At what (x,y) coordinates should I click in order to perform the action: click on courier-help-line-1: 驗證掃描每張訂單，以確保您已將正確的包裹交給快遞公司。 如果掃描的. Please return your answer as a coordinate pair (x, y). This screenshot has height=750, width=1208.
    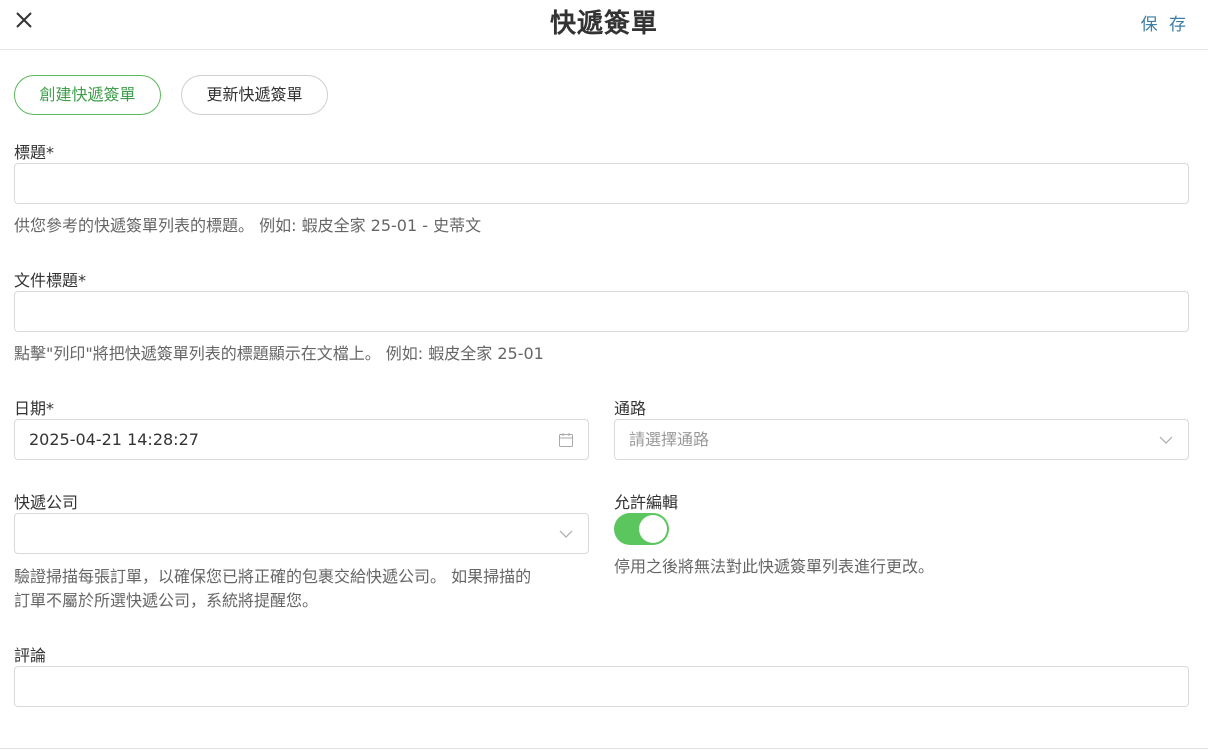
    Looking at the image, I should click on (273, 576).